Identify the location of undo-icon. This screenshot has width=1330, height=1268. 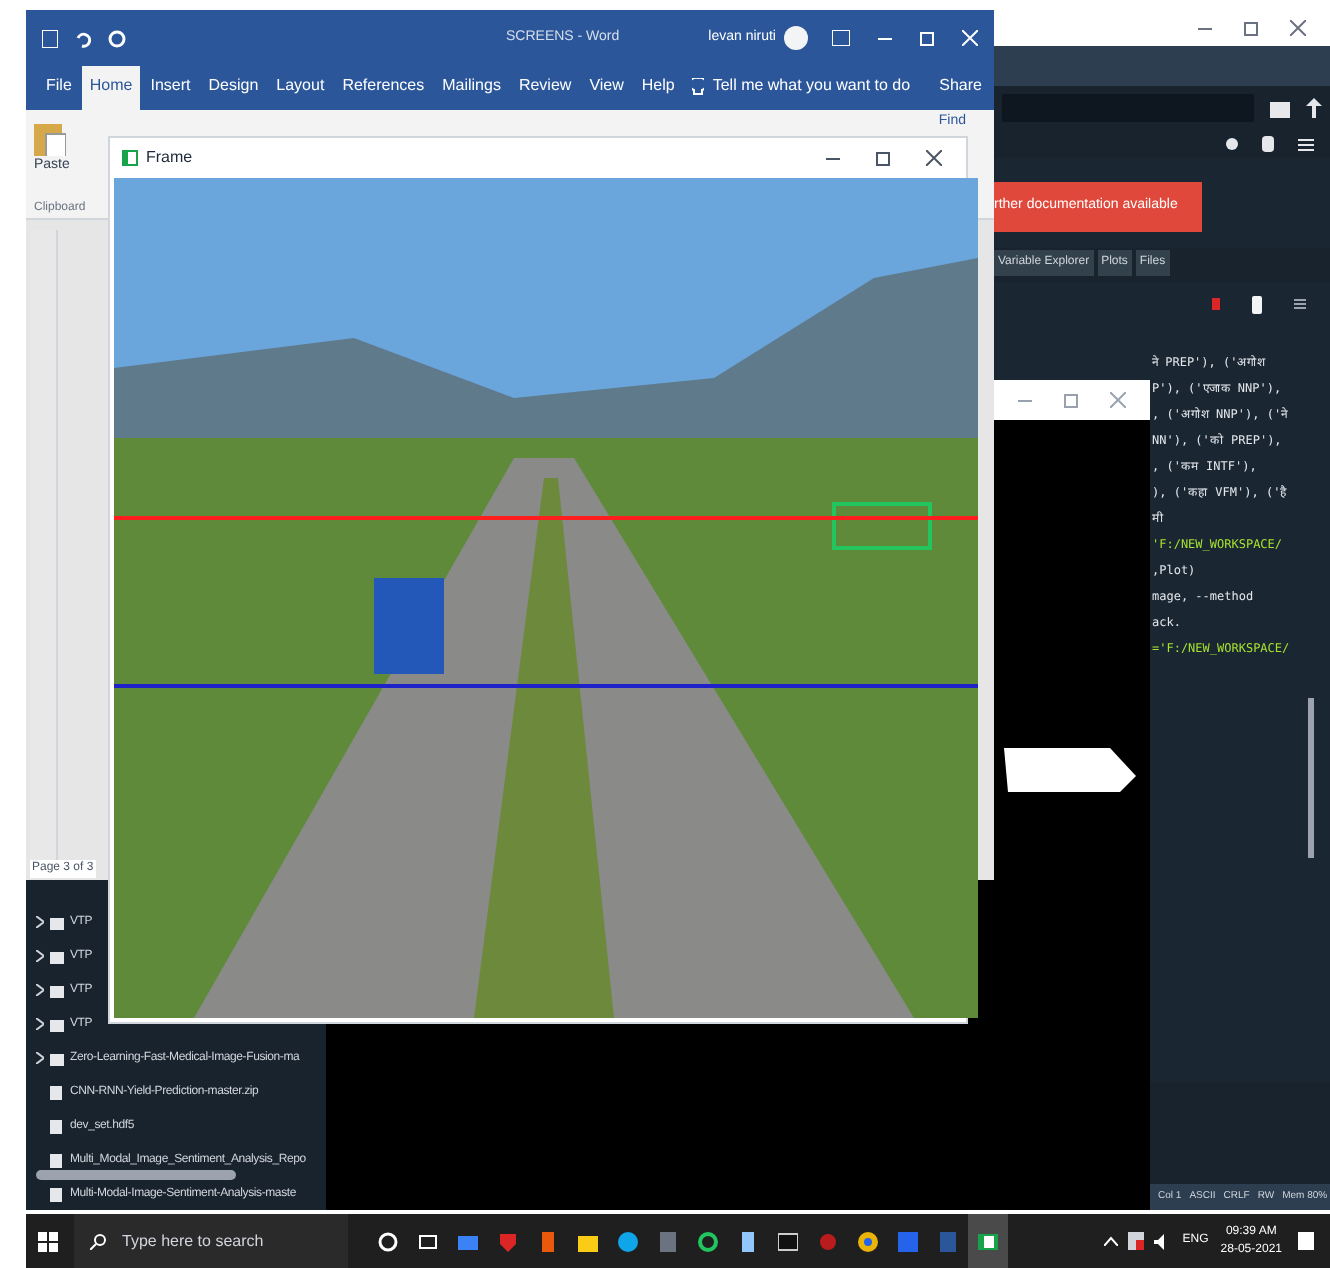
(83, 38).